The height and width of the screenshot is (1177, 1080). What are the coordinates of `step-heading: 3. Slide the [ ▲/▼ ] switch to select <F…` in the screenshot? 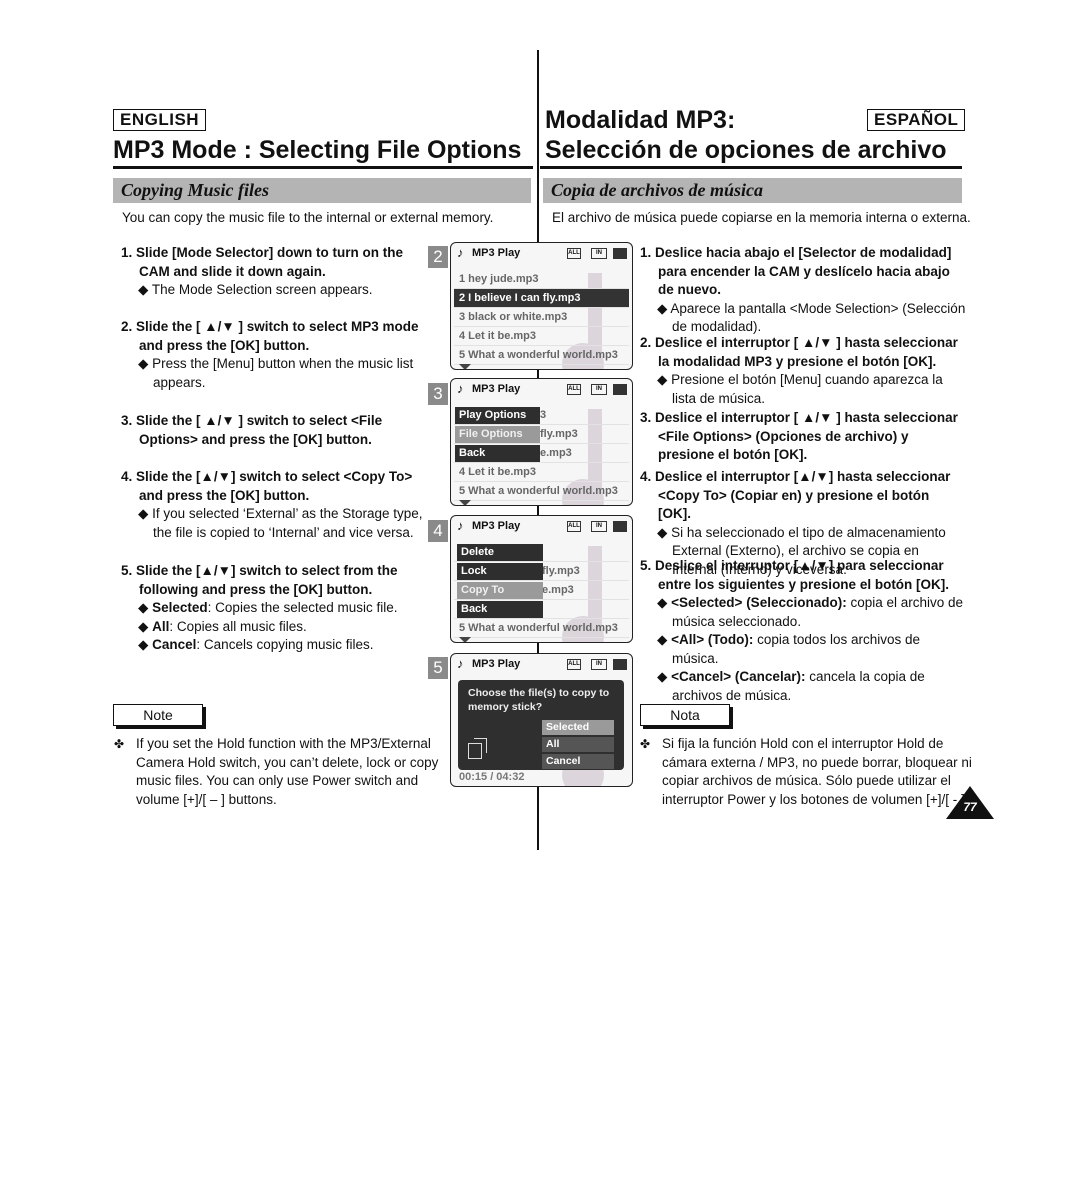 It's located at (252, 430).